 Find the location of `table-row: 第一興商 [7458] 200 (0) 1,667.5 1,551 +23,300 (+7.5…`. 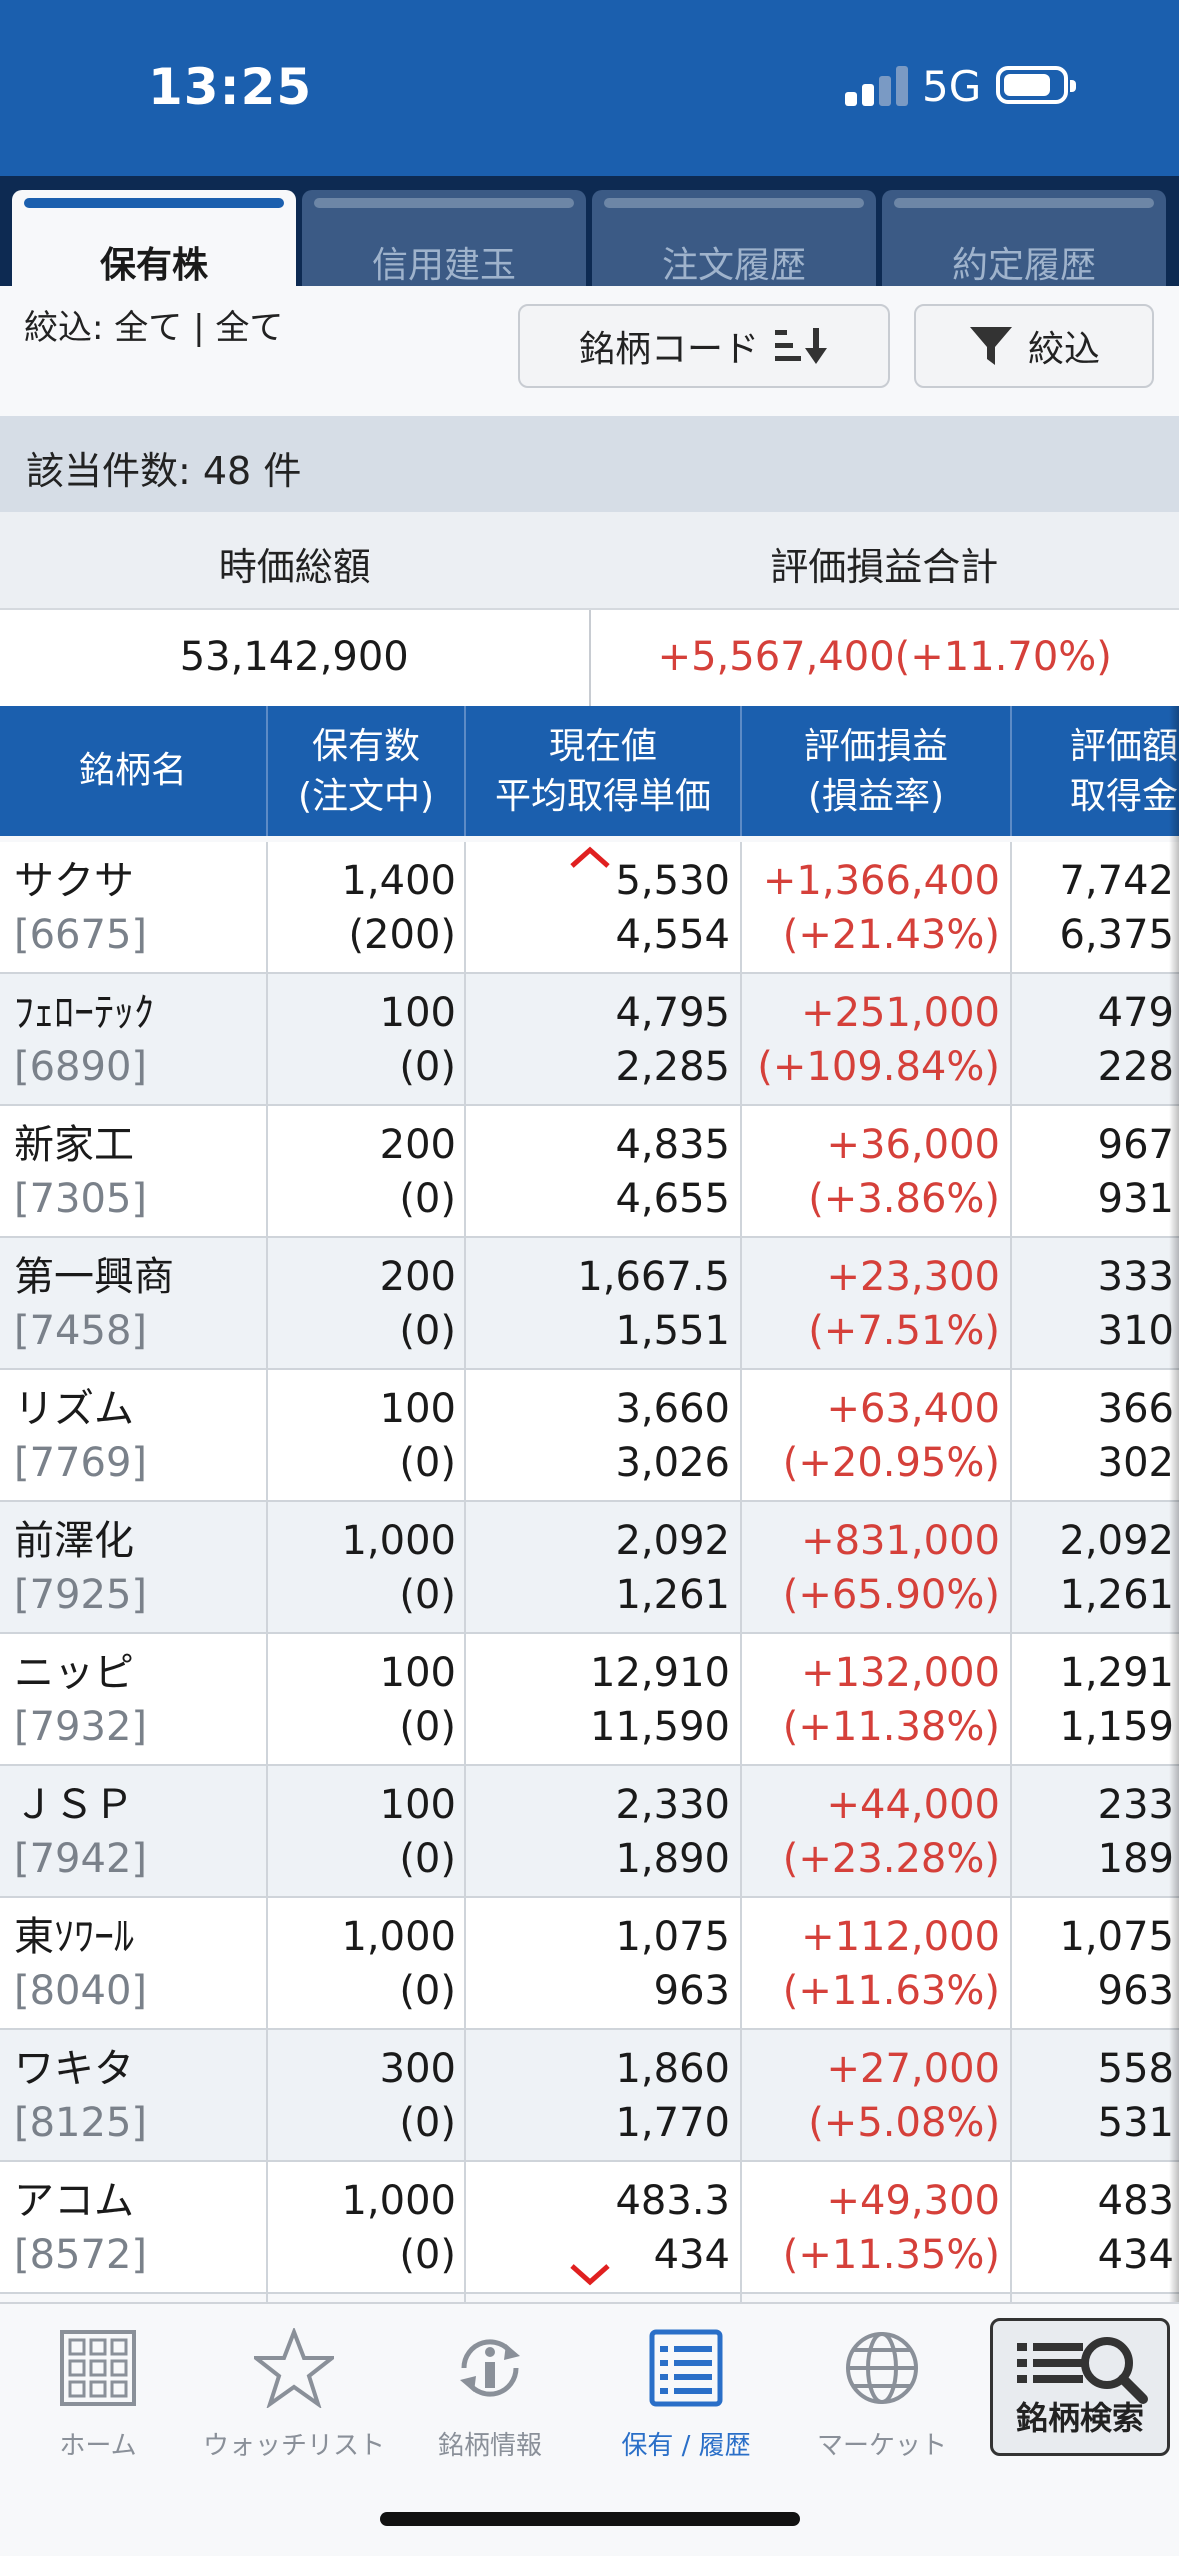

table-row: 第一興商 [7458] 200 (0) 1,667.5 1,551 +23,300 (+7.5… is located at coordinates (589, 1304).